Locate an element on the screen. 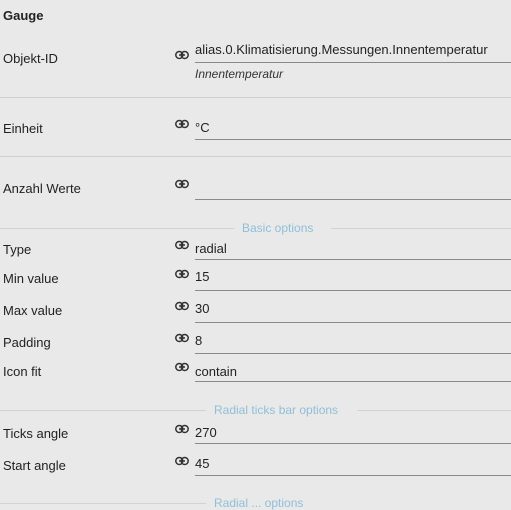 Image resolution: width=511 pixels, height=510 pixels. section-radial-next: Radial ... options is located at coordinates (259, 503).